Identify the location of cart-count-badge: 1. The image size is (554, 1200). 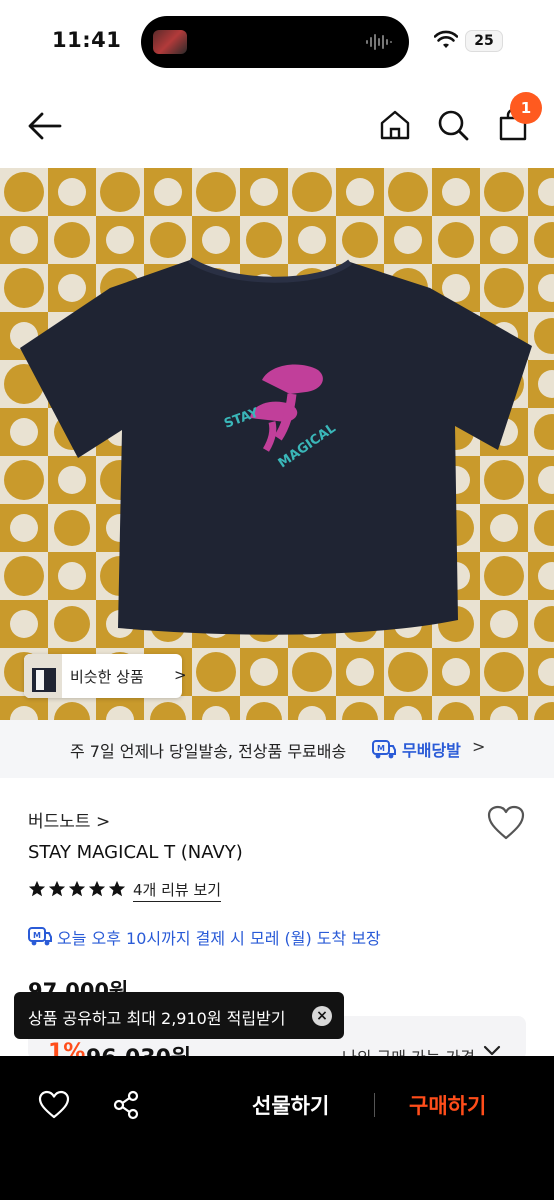
(526, 108).